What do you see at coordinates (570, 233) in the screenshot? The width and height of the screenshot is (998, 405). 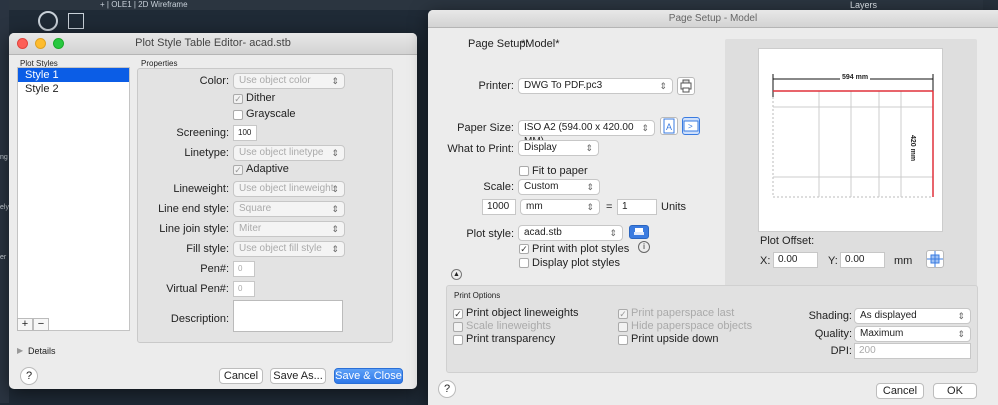 I see `plot-style-select: acad.stb ⇕` at bounding box center [570, 233].